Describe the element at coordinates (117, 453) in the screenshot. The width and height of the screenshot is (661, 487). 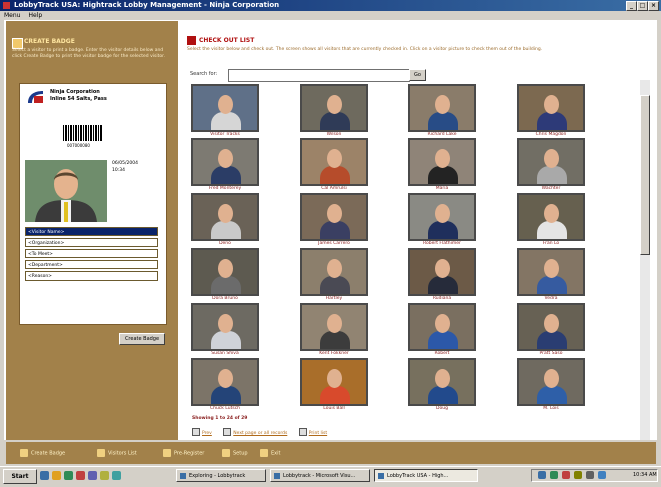
I see `bottom-visitors-list: Visitors List` at that location.